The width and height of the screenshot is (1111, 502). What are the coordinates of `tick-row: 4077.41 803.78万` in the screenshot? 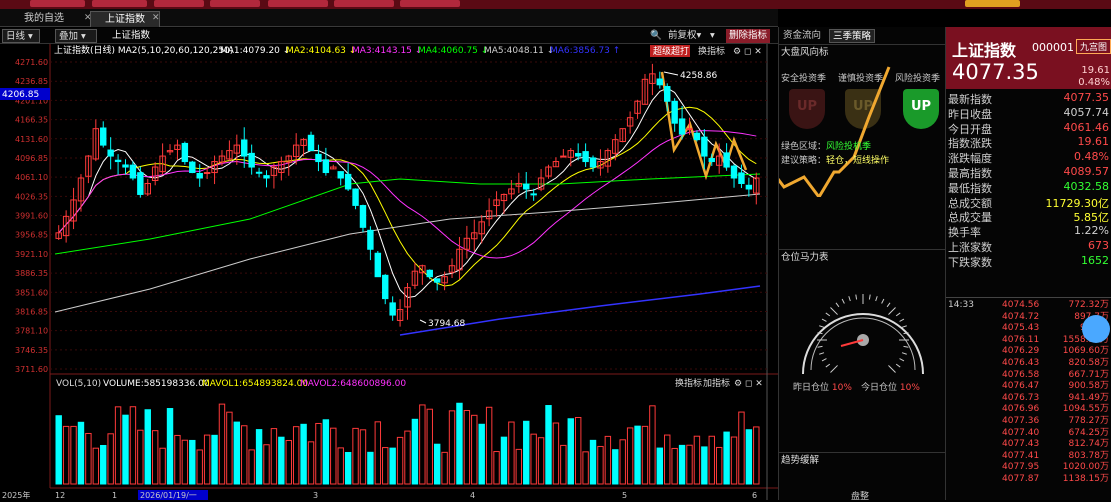 It's located at (1029, 457).